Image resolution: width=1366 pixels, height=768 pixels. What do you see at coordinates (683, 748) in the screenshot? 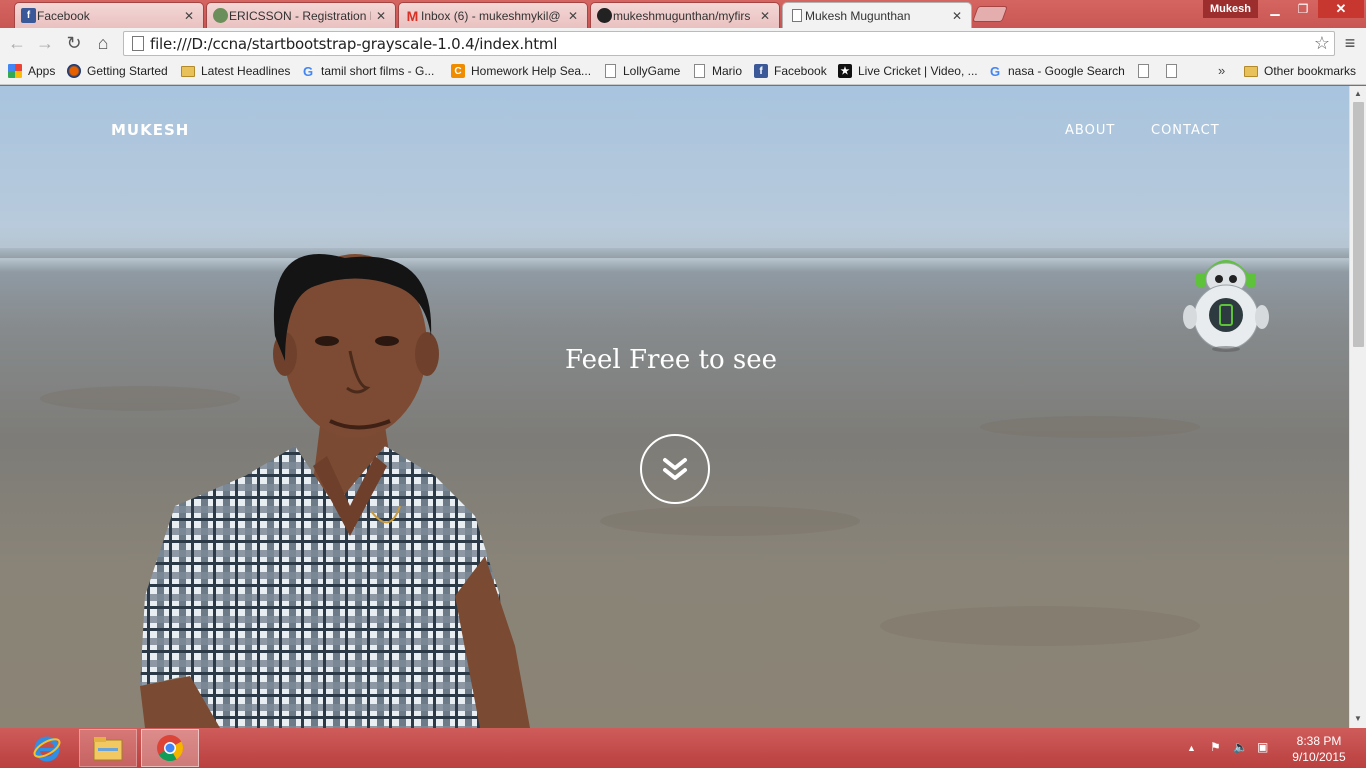
I see `windows-taskbar: ▲ ⚑ 🔈 ▣ 8:38 PM 9/10/2015` at bounding box center [683, 748].